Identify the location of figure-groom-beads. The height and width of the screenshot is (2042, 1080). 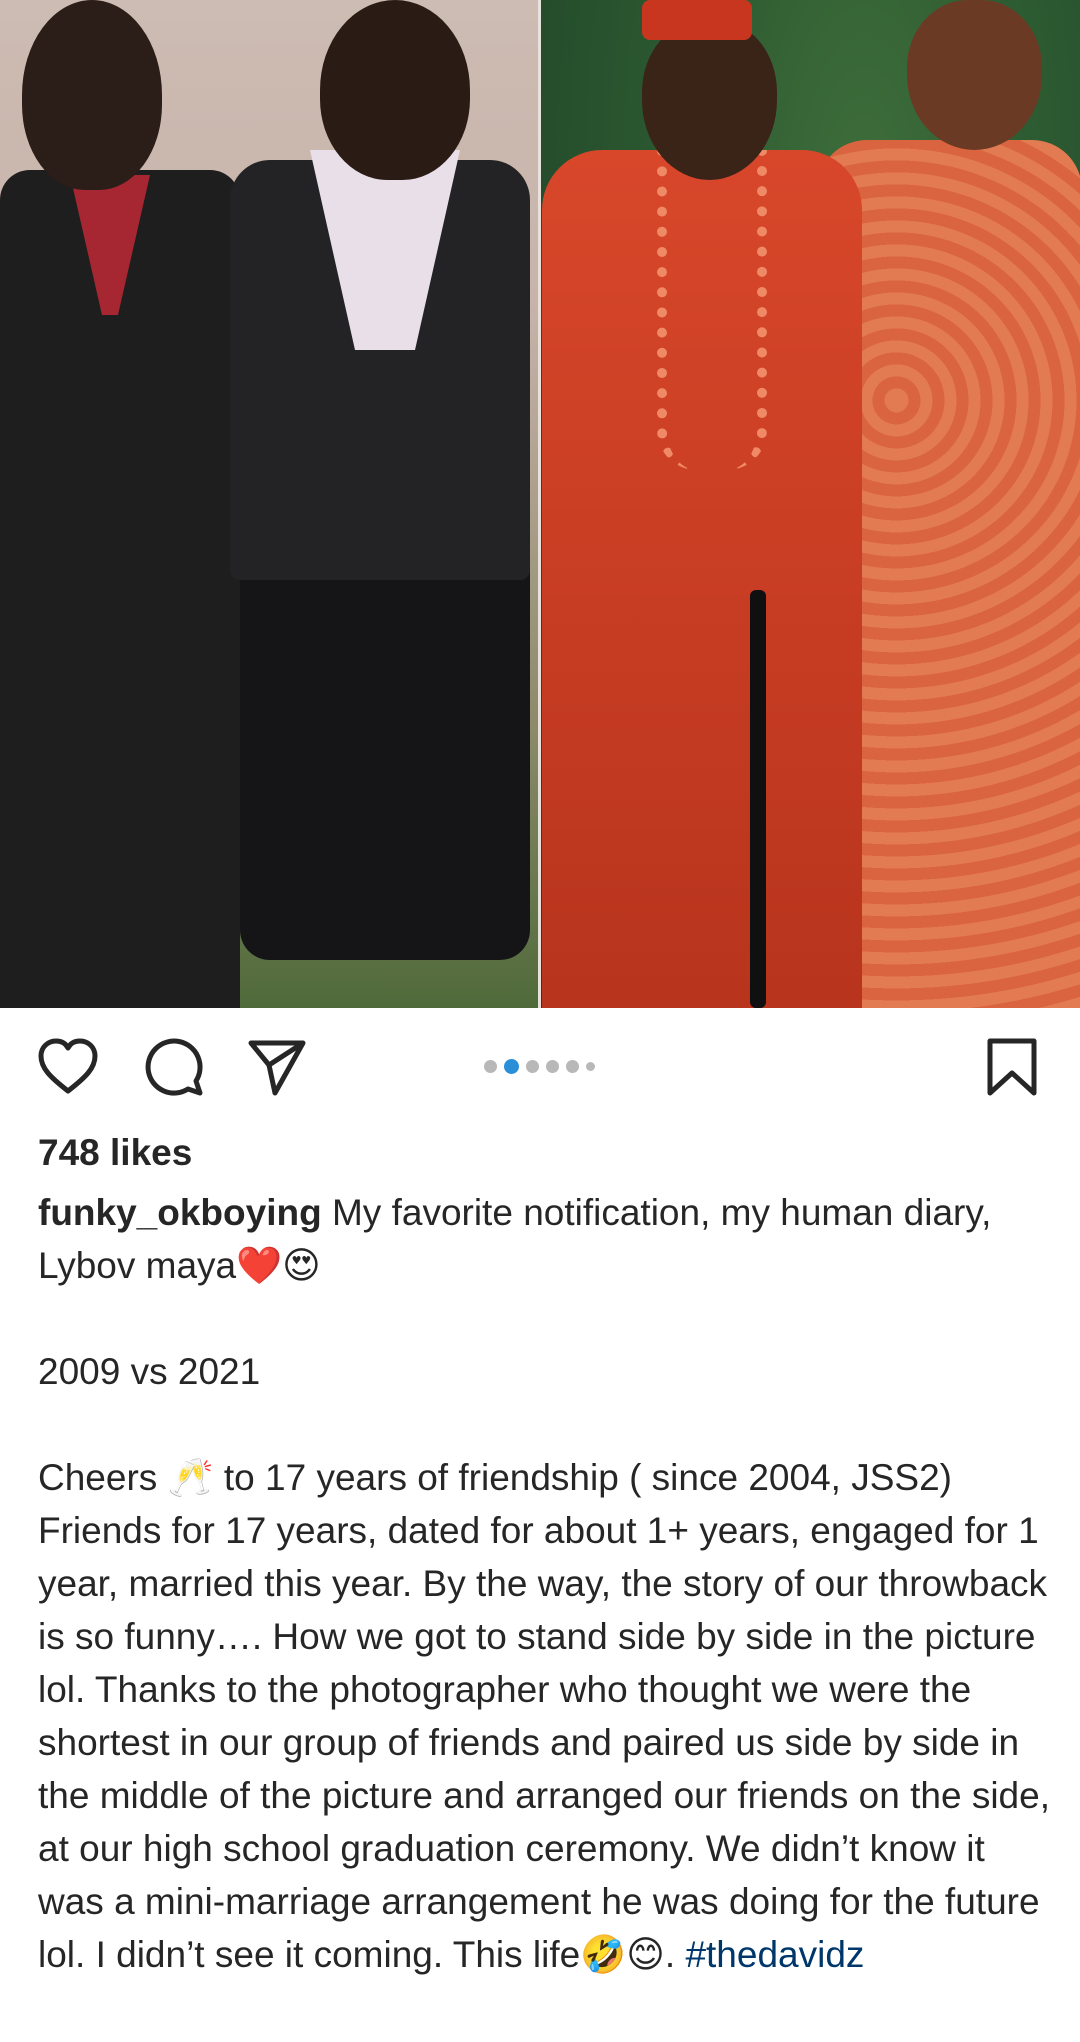
(712, 310).